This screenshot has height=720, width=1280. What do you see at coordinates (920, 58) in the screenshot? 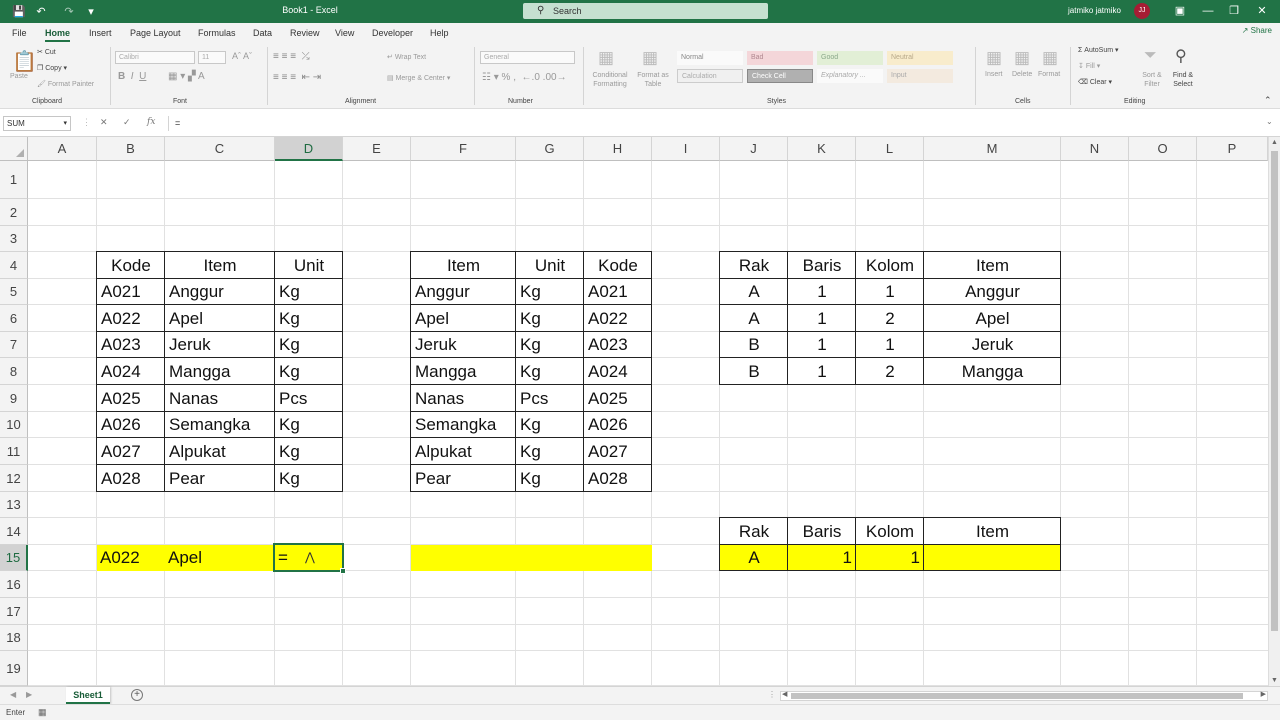
I see `style-neutral: Neutral` at bounding box center [920, 58].